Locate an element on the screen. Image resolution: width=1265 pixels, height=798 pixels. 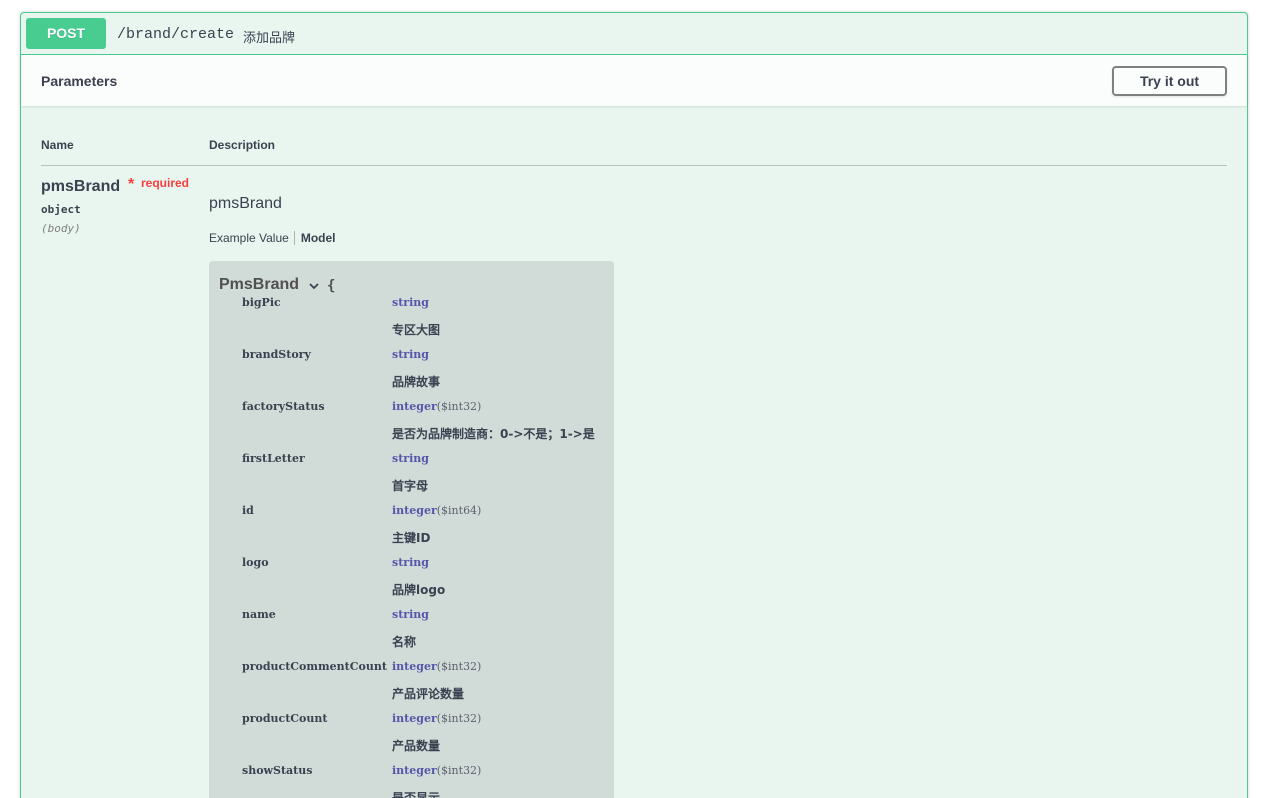
model-property-description: 专区大图 is located at coordinates (416, 330).